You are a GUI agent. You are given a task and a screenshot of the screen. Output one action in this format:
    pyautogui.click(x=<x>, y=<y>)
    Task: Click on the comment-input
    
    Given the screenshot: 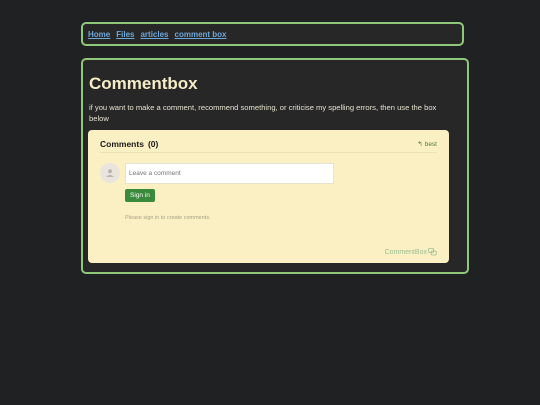 What is the action you would take?
    pyautogui.click(x=229, y=173)
    